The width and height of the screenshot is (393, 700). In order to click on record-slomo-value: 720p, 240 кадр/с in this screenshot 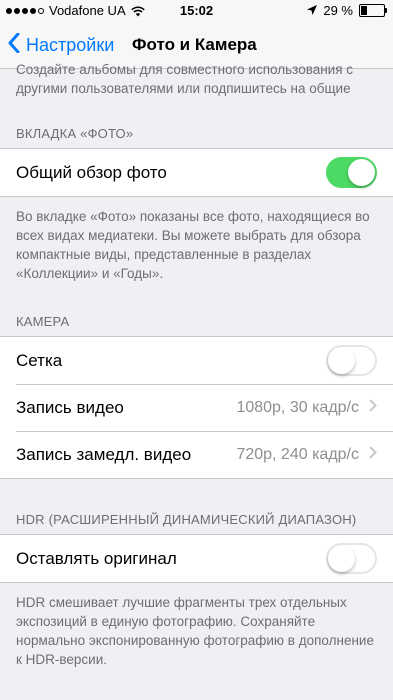, I will do `click(297, 454)`.